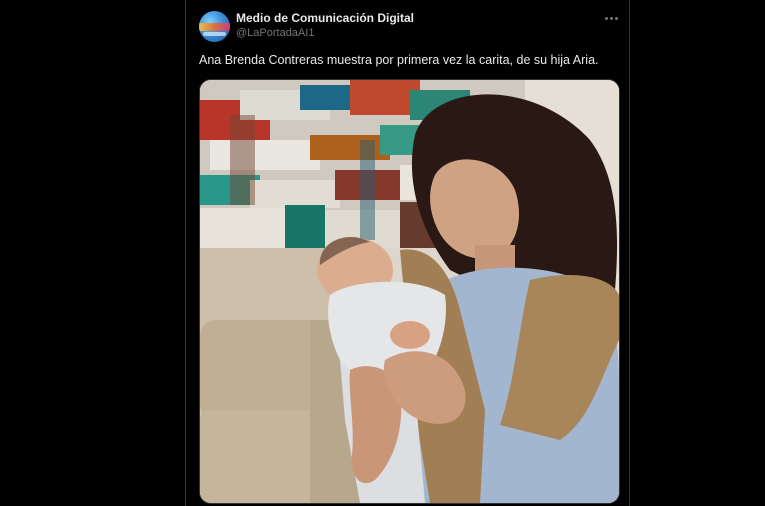  What do you see at coordinates (325, 18) in the screenshot?
I see `author-display-name: Medio de Comunicación Digital` at bounding box center [325, 18].